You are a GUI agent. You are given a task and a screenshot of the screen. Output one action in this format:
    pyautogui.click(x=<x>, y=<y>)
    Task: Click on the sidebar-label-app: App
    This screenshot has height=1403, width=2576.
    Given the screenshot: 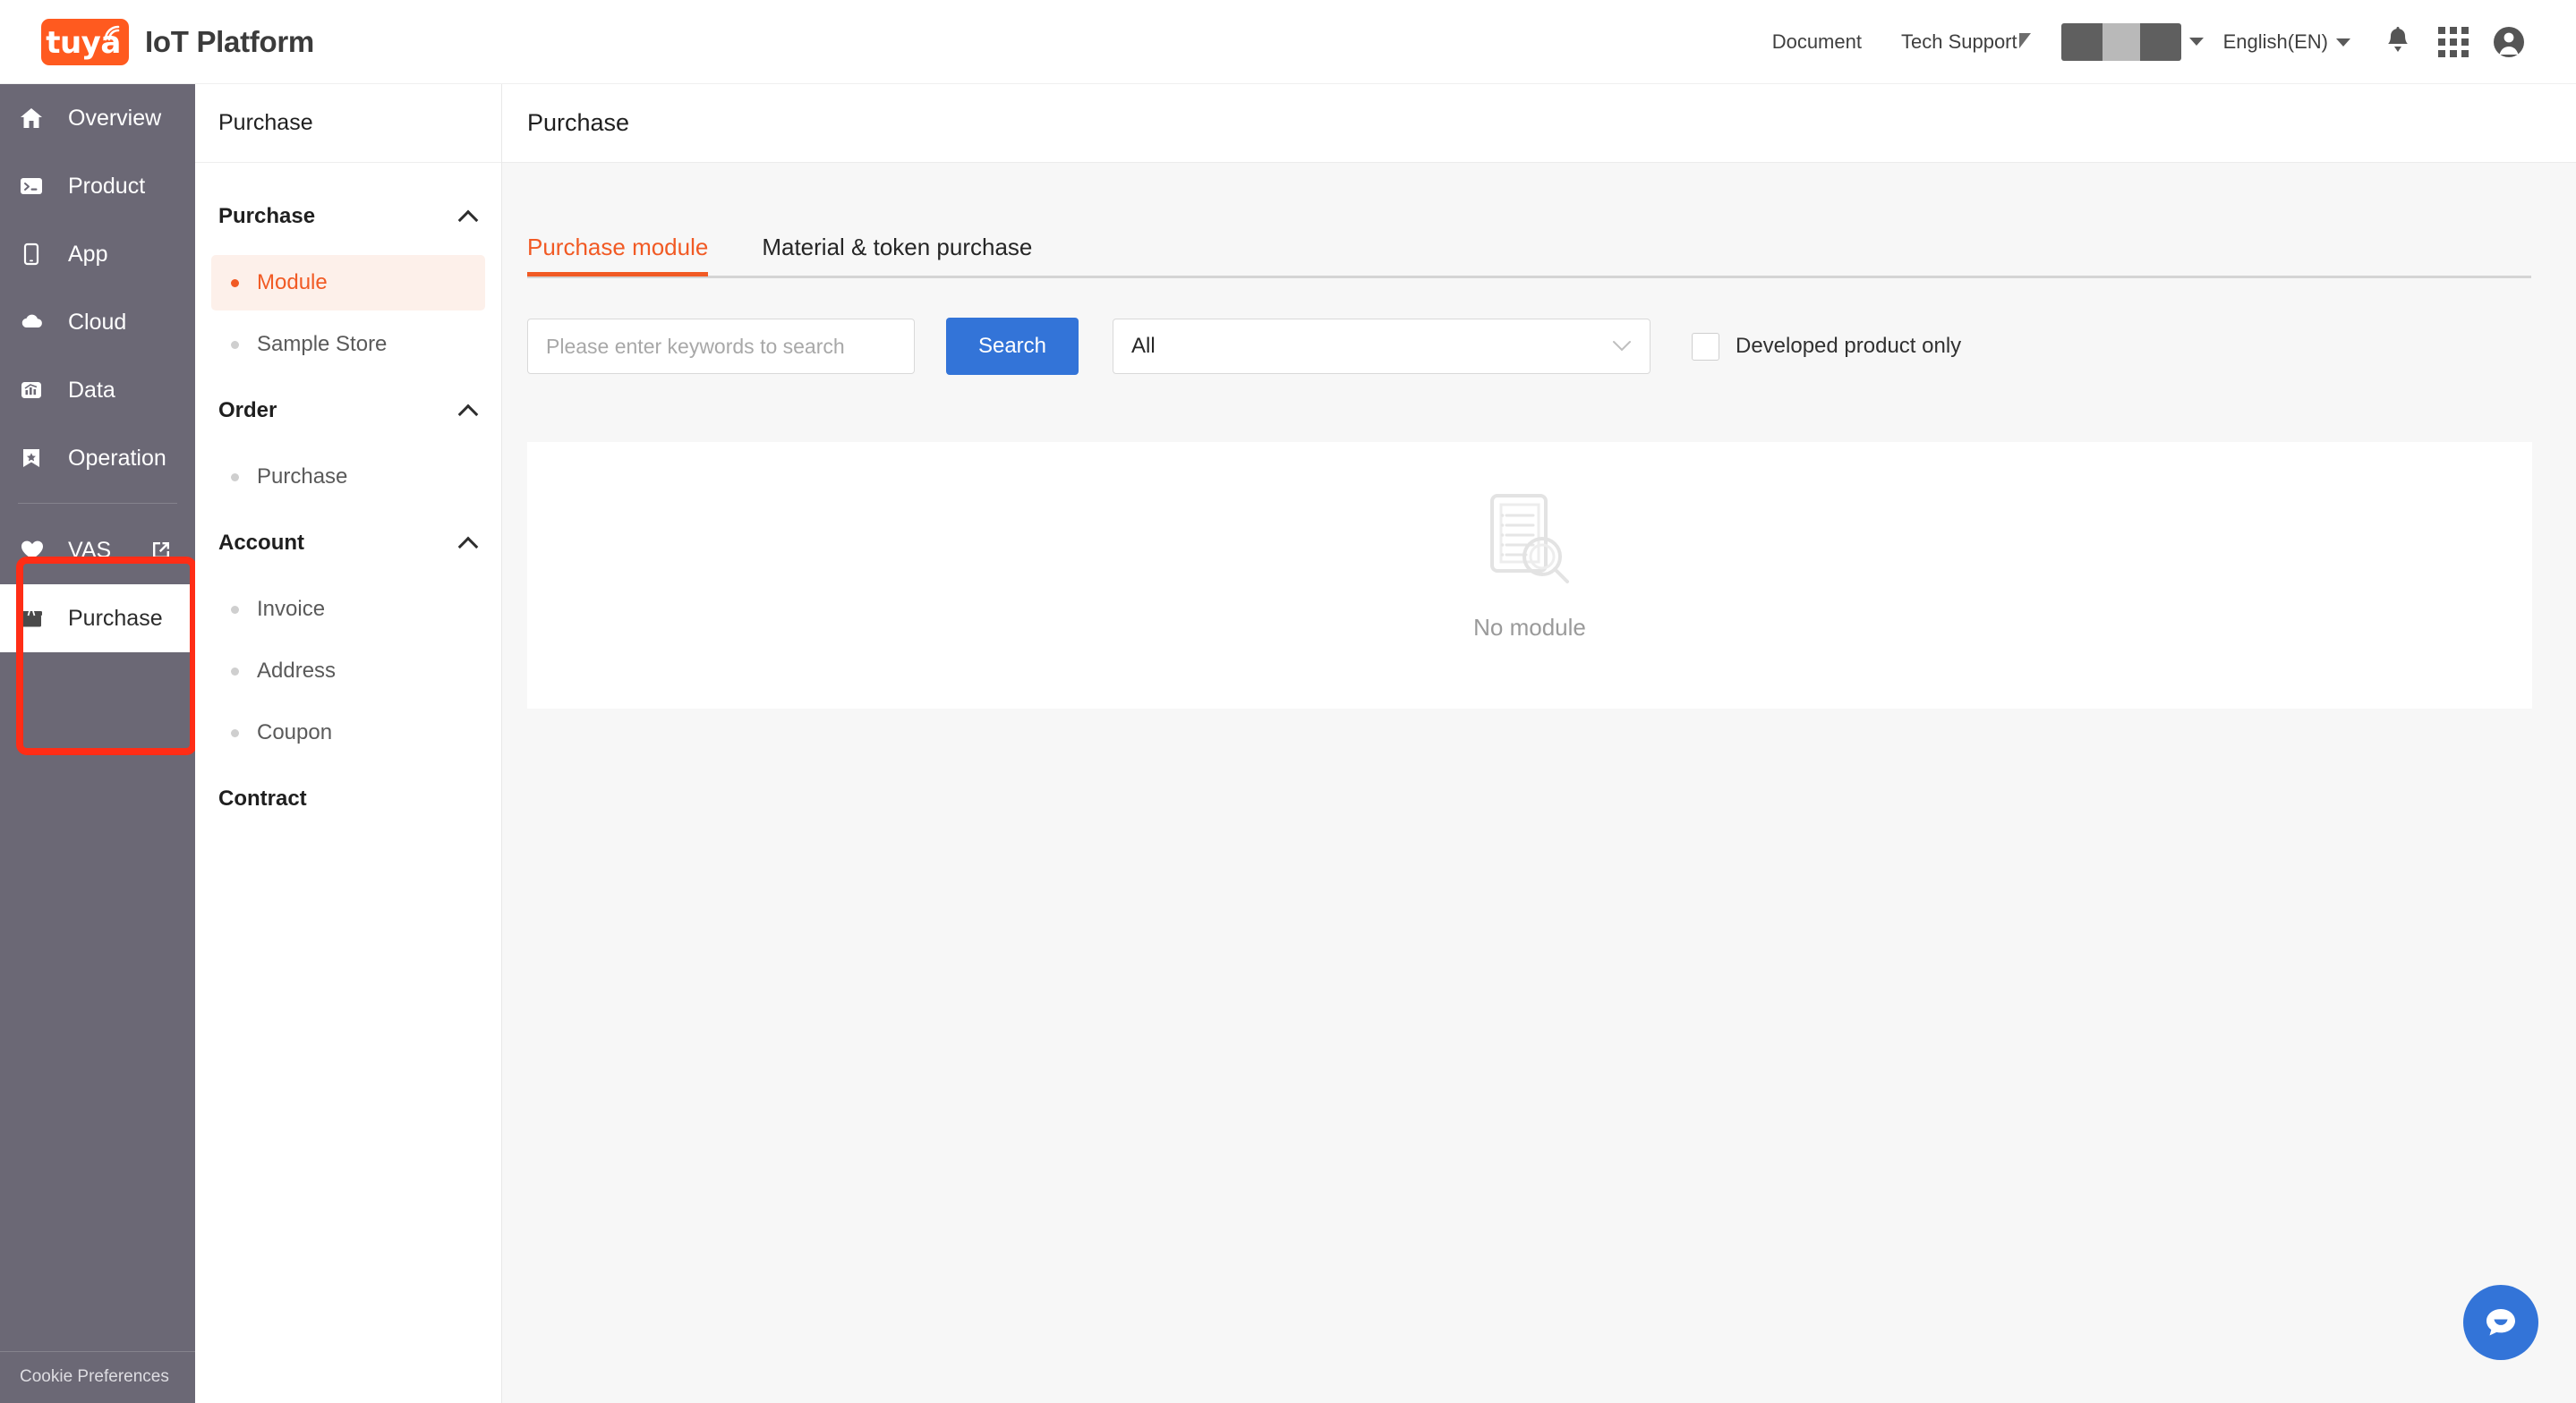 What is the action you would take?
    pyautogui.click(x=88, y=254)
    